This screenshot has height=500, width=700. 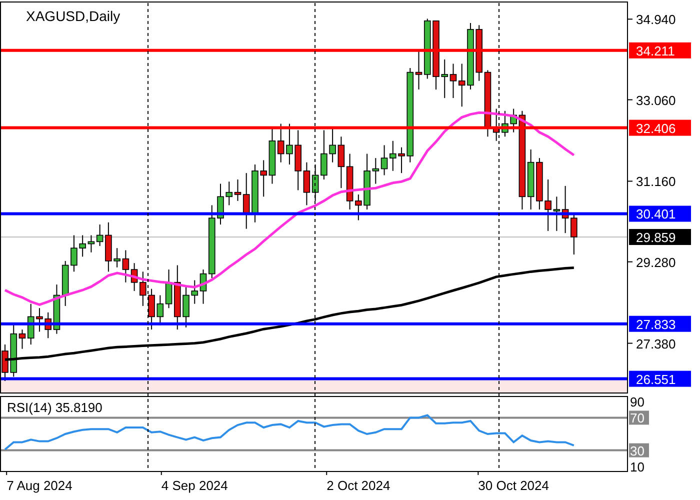 I want to click on y-tick-label: 30, so click(x=637, y=450).